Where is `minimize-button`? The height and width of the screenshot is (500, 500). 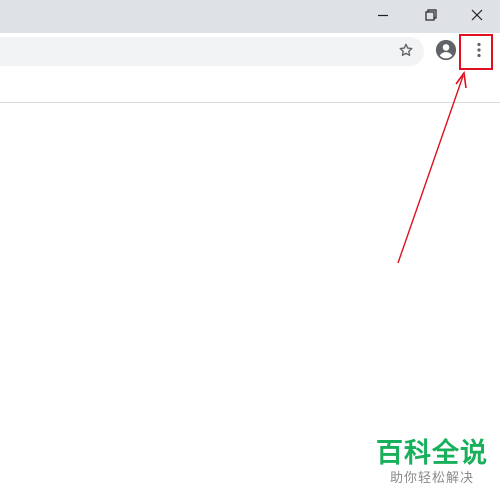
minimize-button is located at coordinates (383, 15).